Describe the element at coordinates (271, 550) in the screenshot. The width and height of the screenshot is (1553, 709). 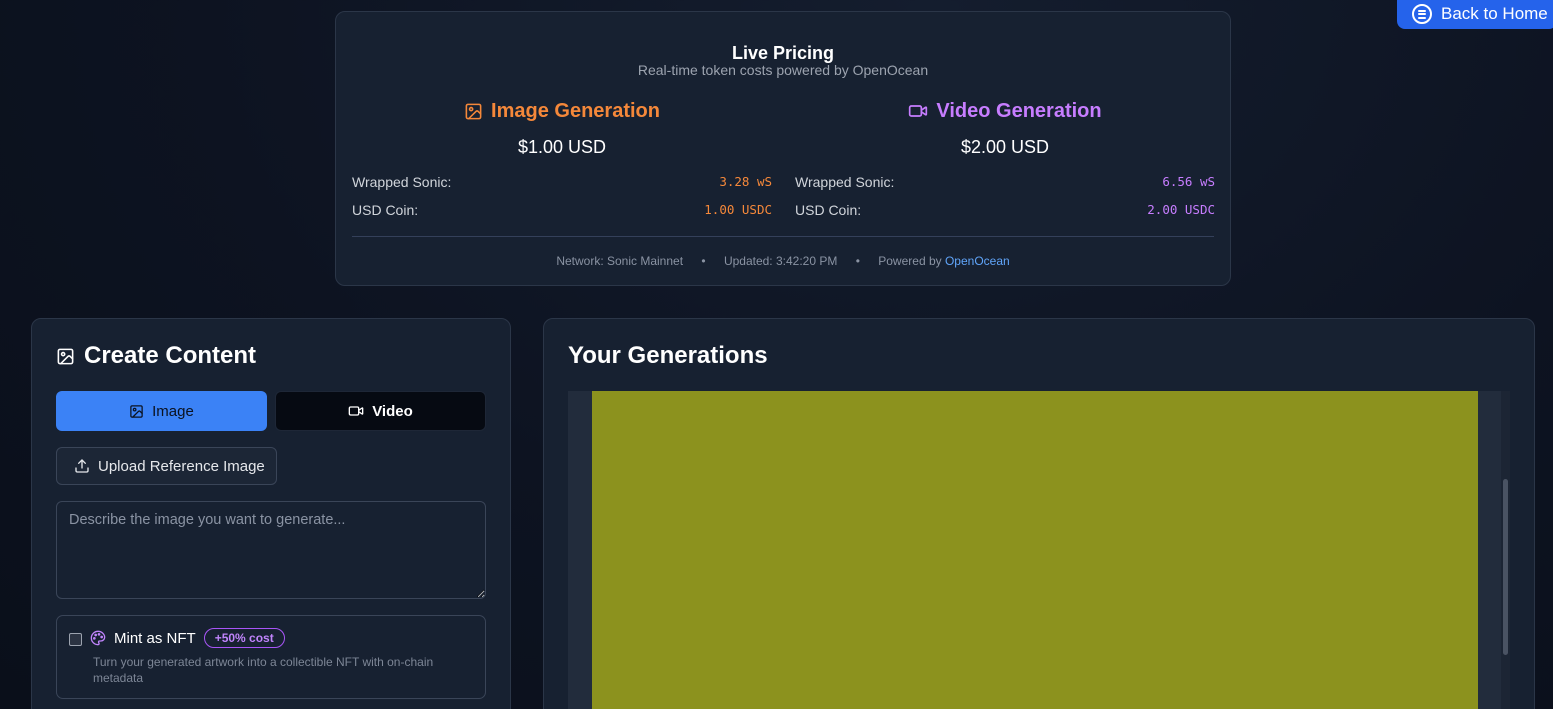
I see `prompt-textarea` at that location.